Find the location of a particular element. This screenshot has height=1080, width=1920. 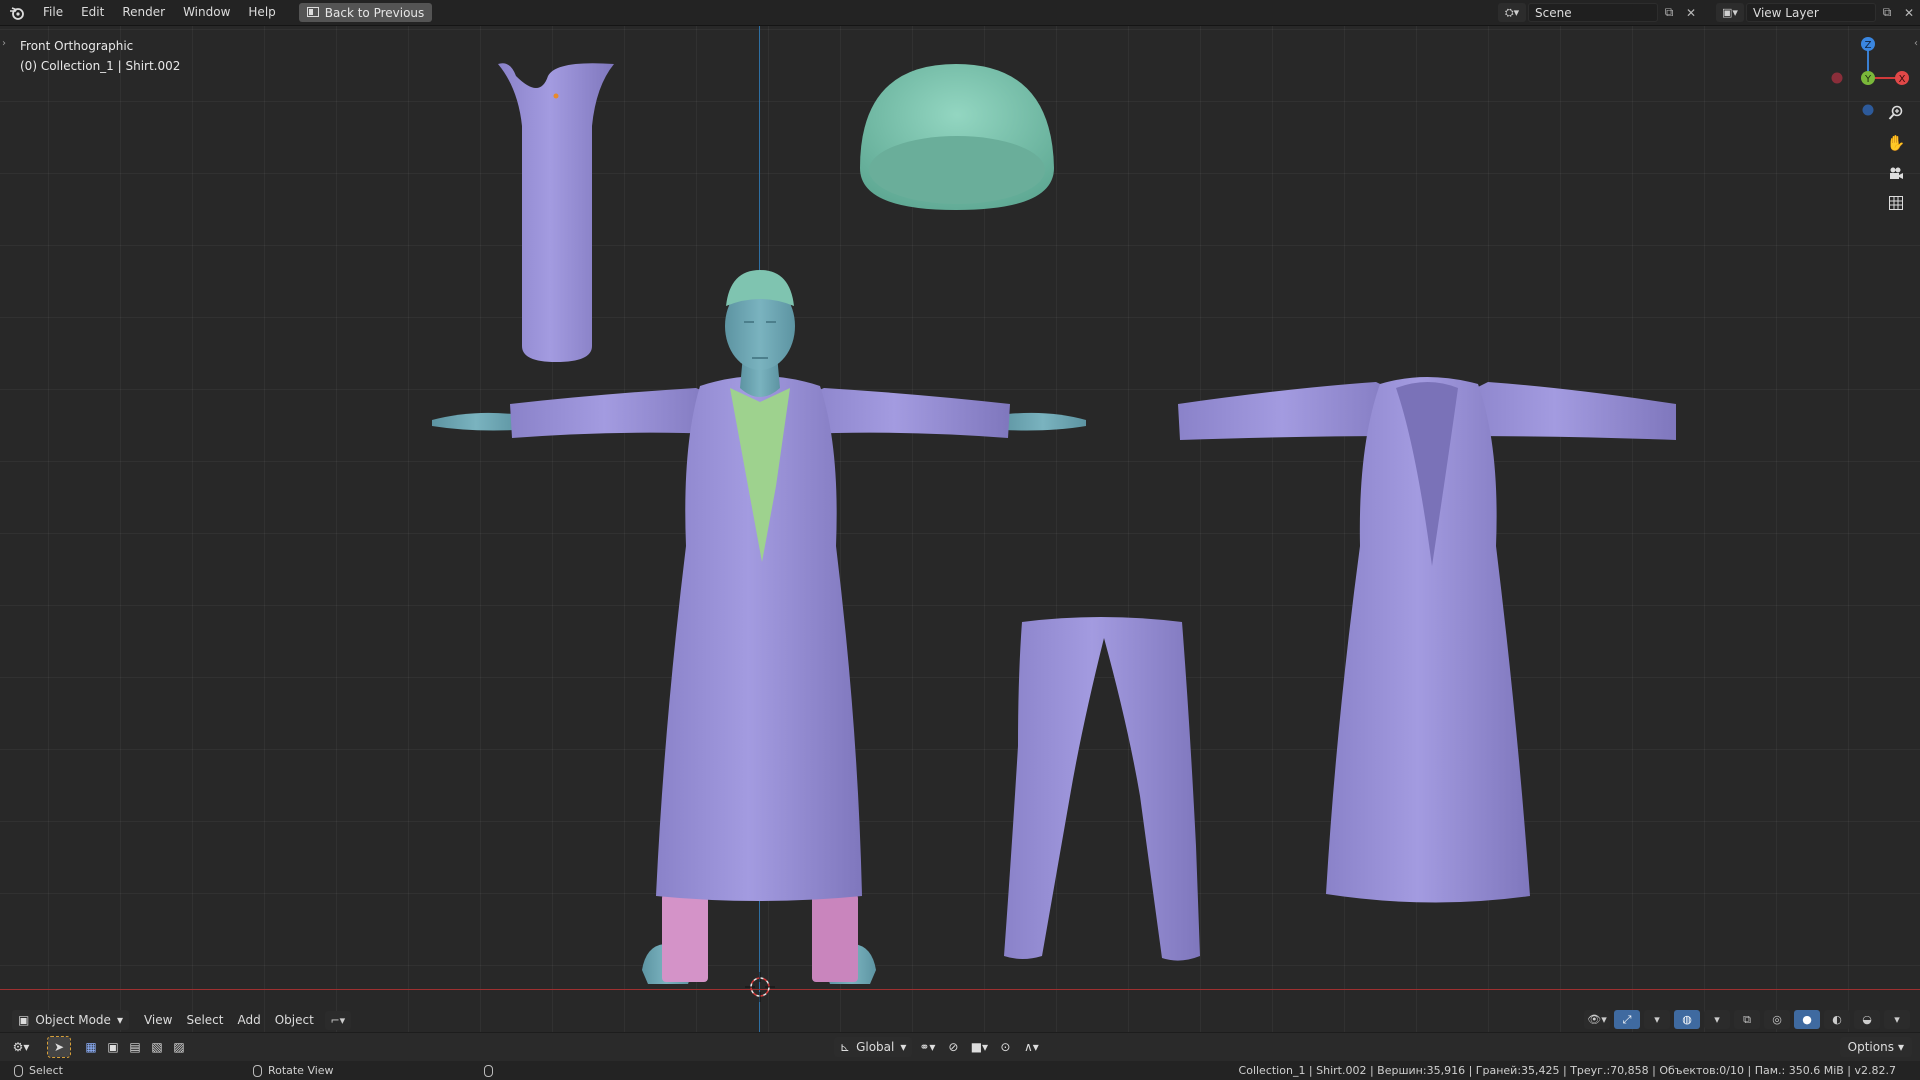

pivot-point-icon: ⚭▾ is located at coordinates (927, 1047).